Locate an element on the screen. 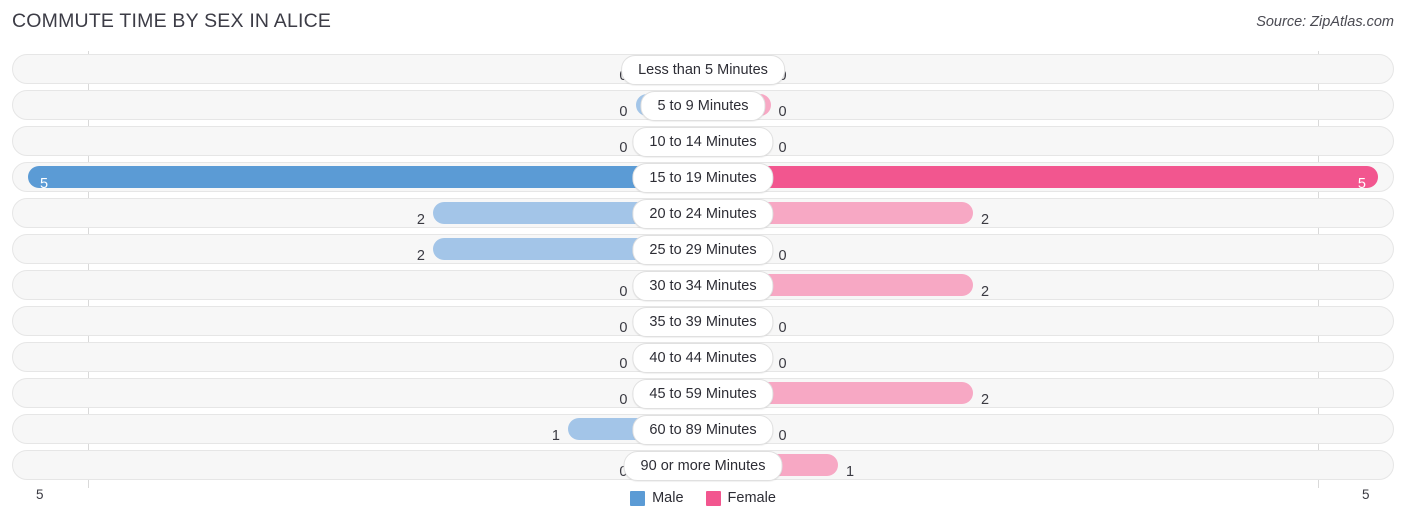  source-attribution: Source: ZipAtlas.com is located at coordinates (1325, 22).